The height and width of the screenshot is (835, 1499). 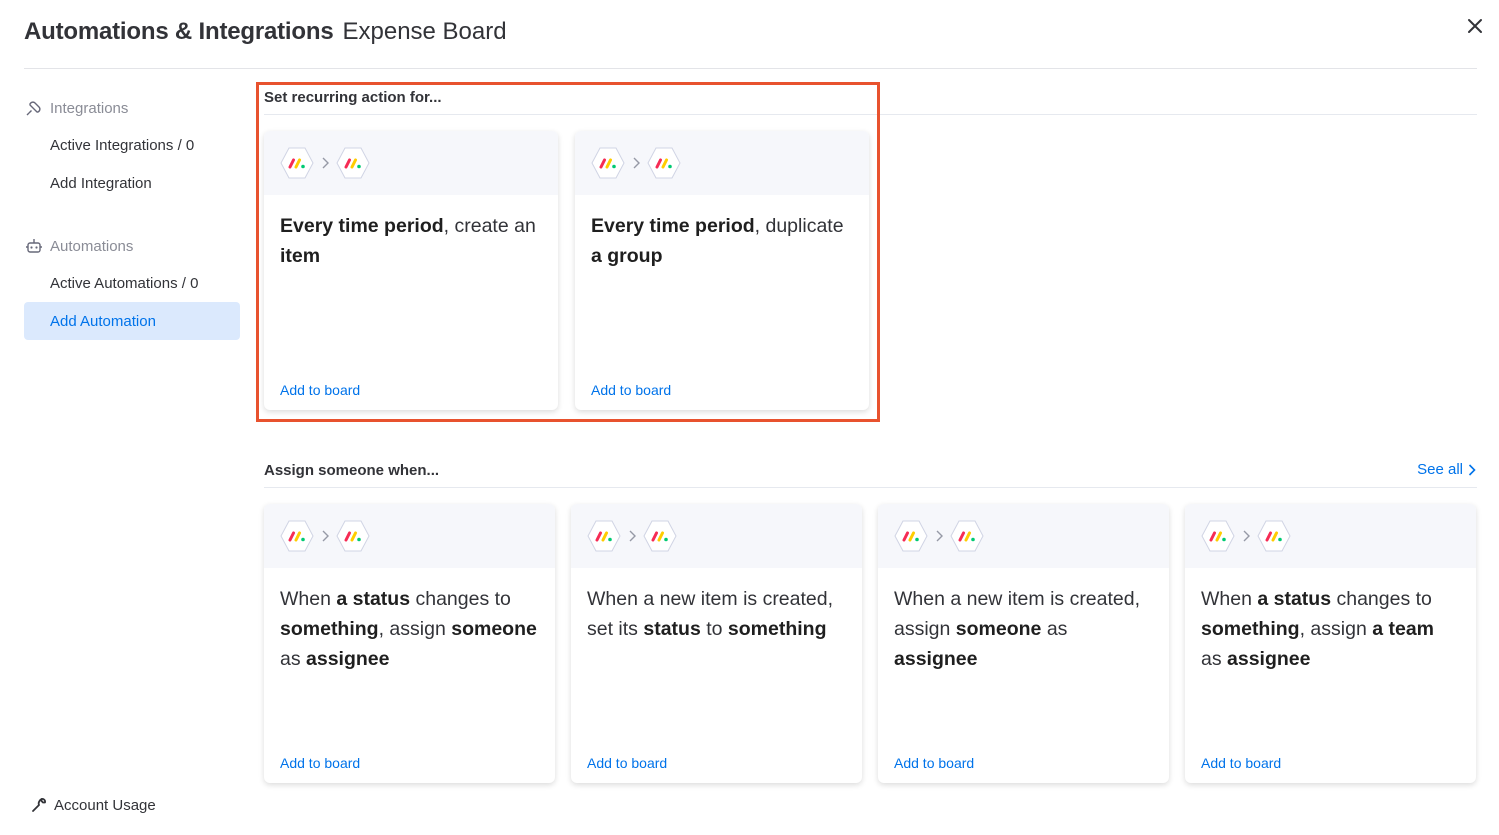 I want to click on sidebar-item-active-automations: Active Automations / 0, so click(x=132, y=283).